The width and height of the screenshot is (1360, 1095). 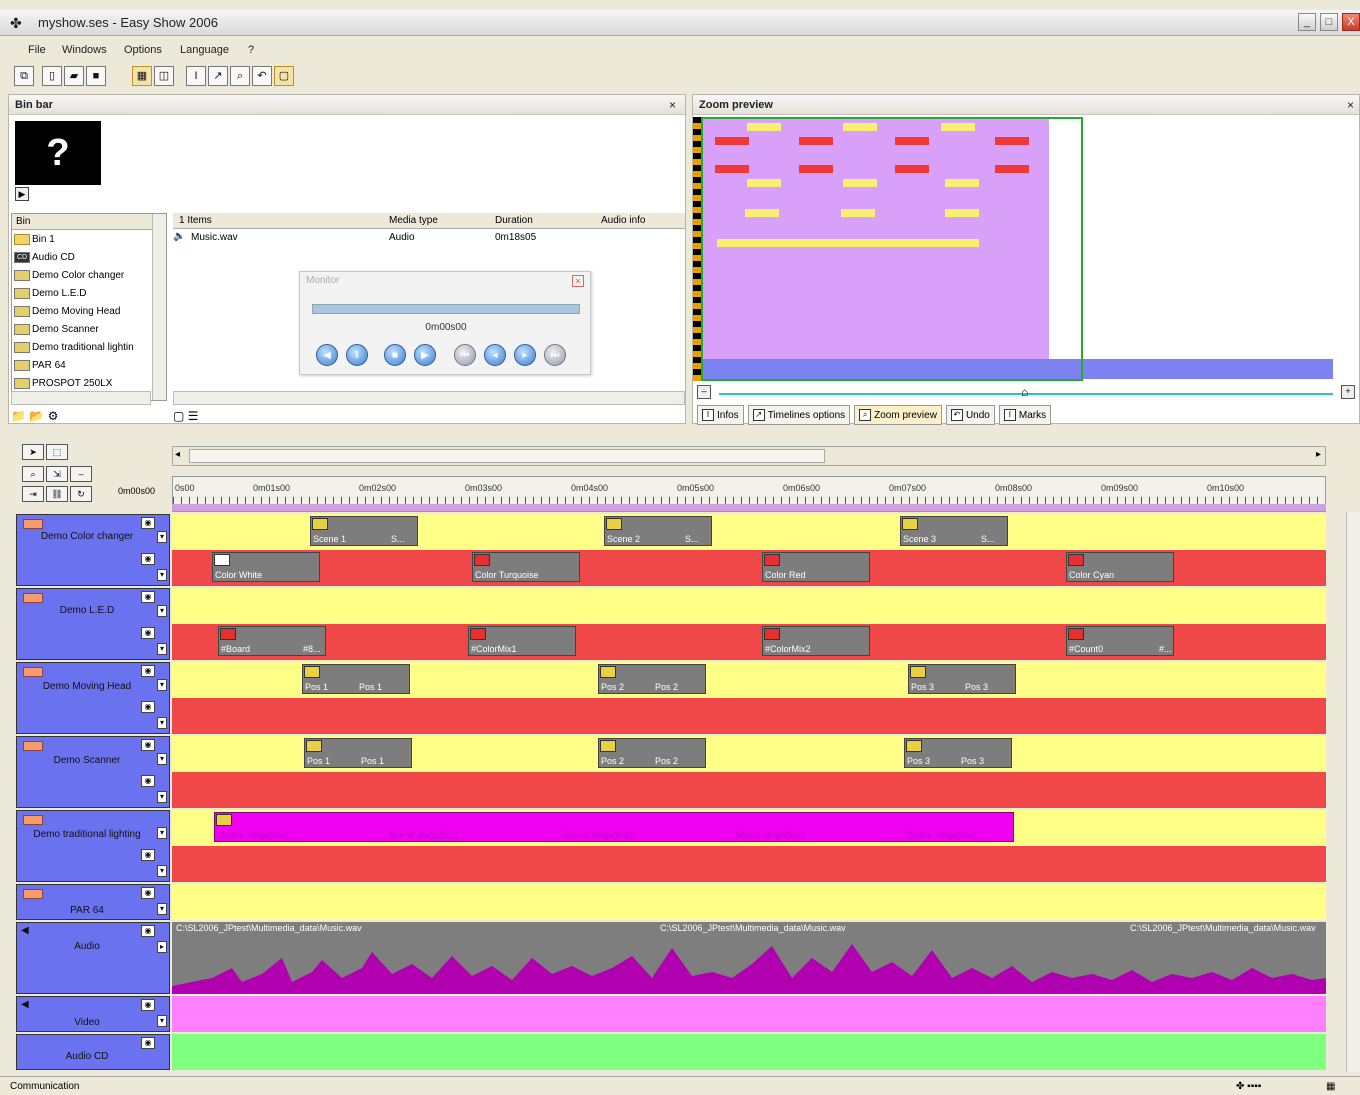 I want to click on open-folder-icon: ▰, so click(x=74, y=76).